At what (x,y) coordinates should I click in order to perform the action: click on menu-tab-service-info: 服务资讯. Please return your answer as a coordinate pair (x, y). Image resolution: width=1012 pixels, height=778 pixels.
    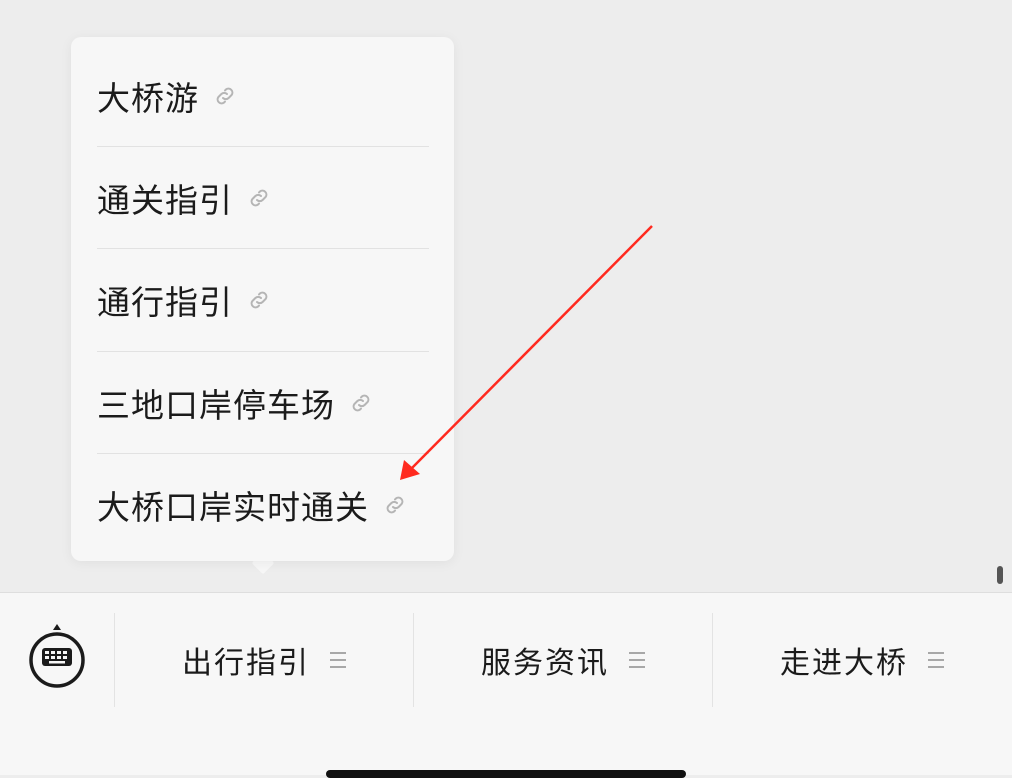
    Looking at the image, I should click on (563, 660).